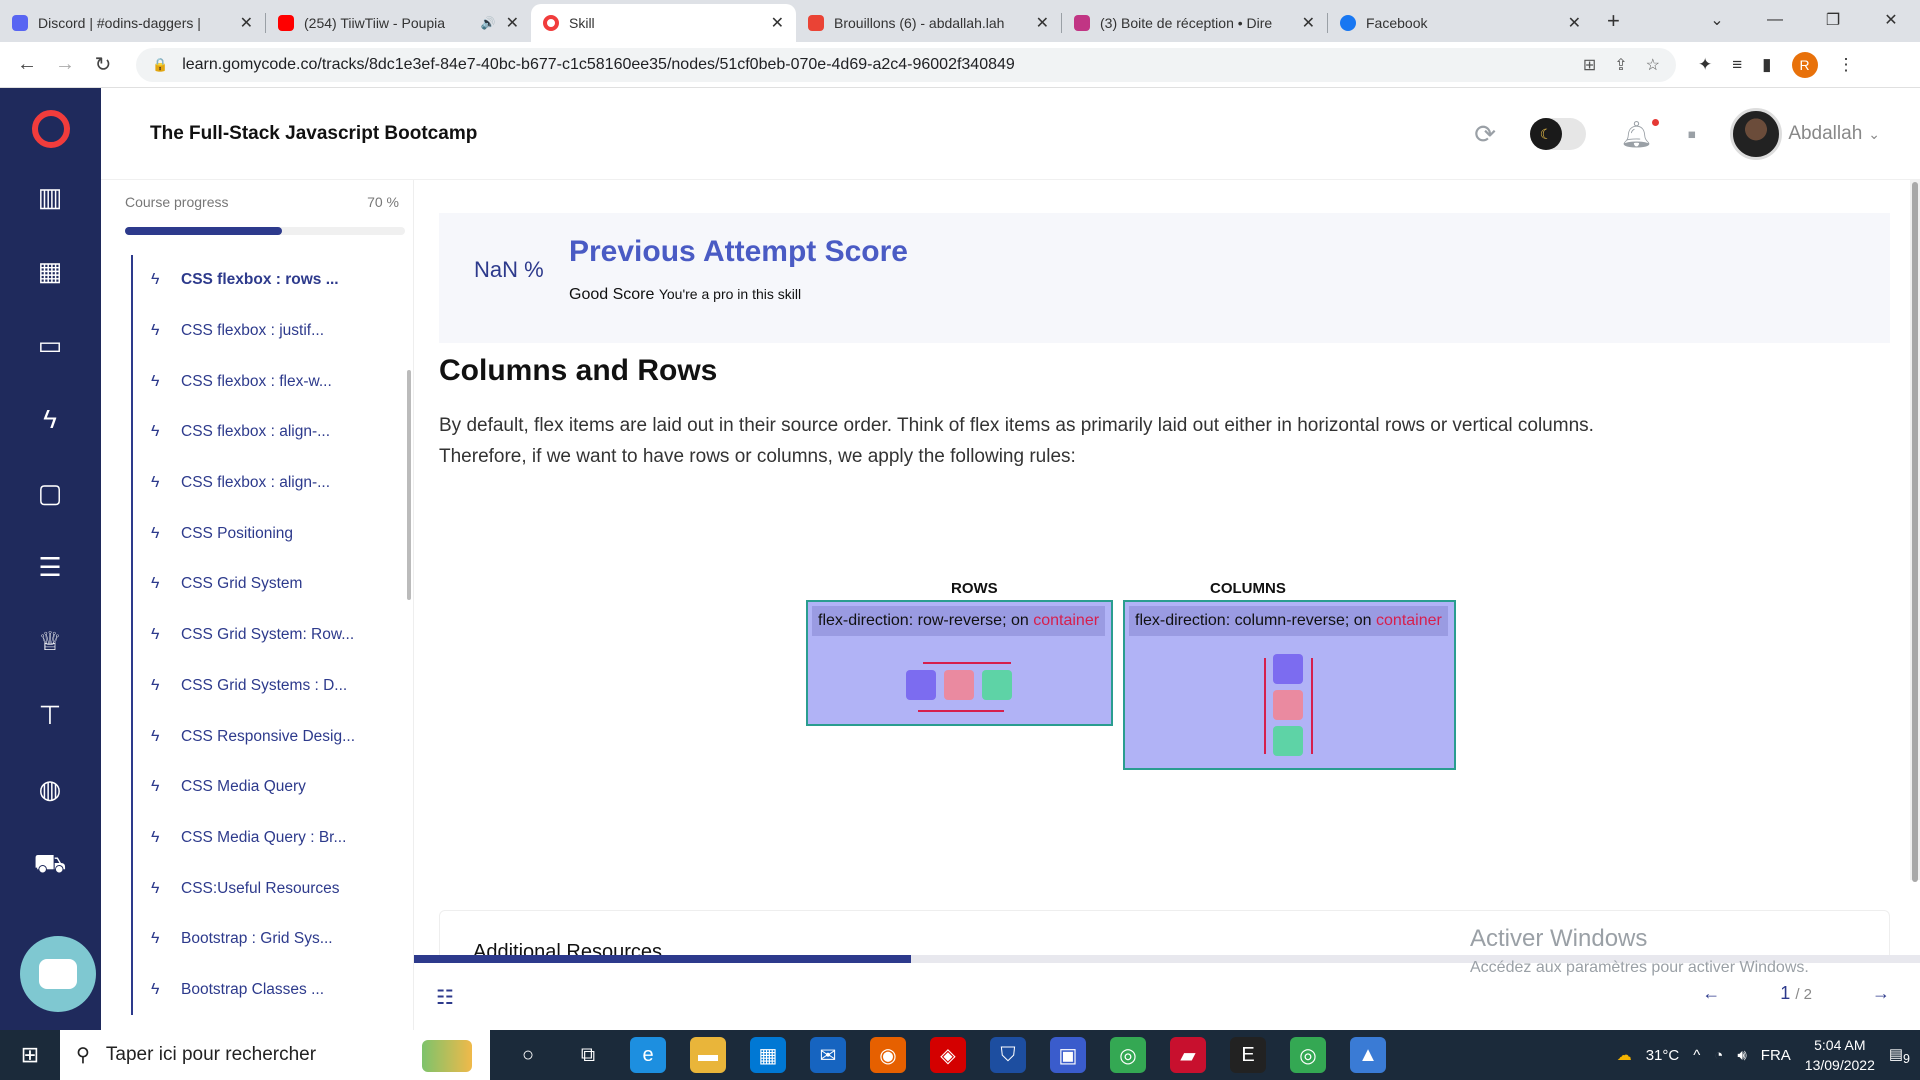 This screenshot has width=1920, height=1080. What do you see at coordinates (132, 23) in the screenshot?
I see `tab-discord: Discord | #odins-daggers | ✕` at bounding box center [132, 23].